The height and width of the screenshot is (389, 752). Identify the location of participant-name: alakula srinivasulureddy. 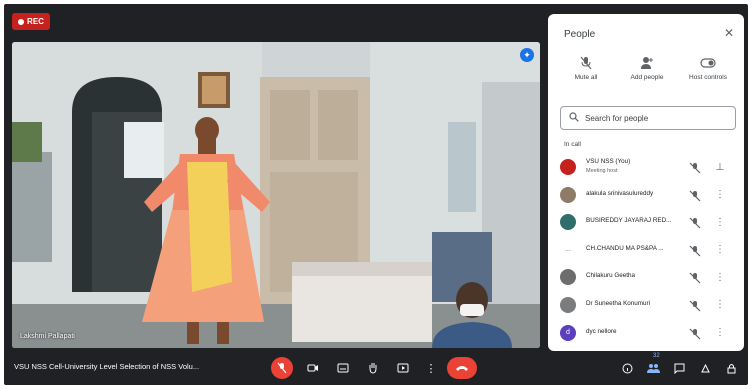
(620, 193).